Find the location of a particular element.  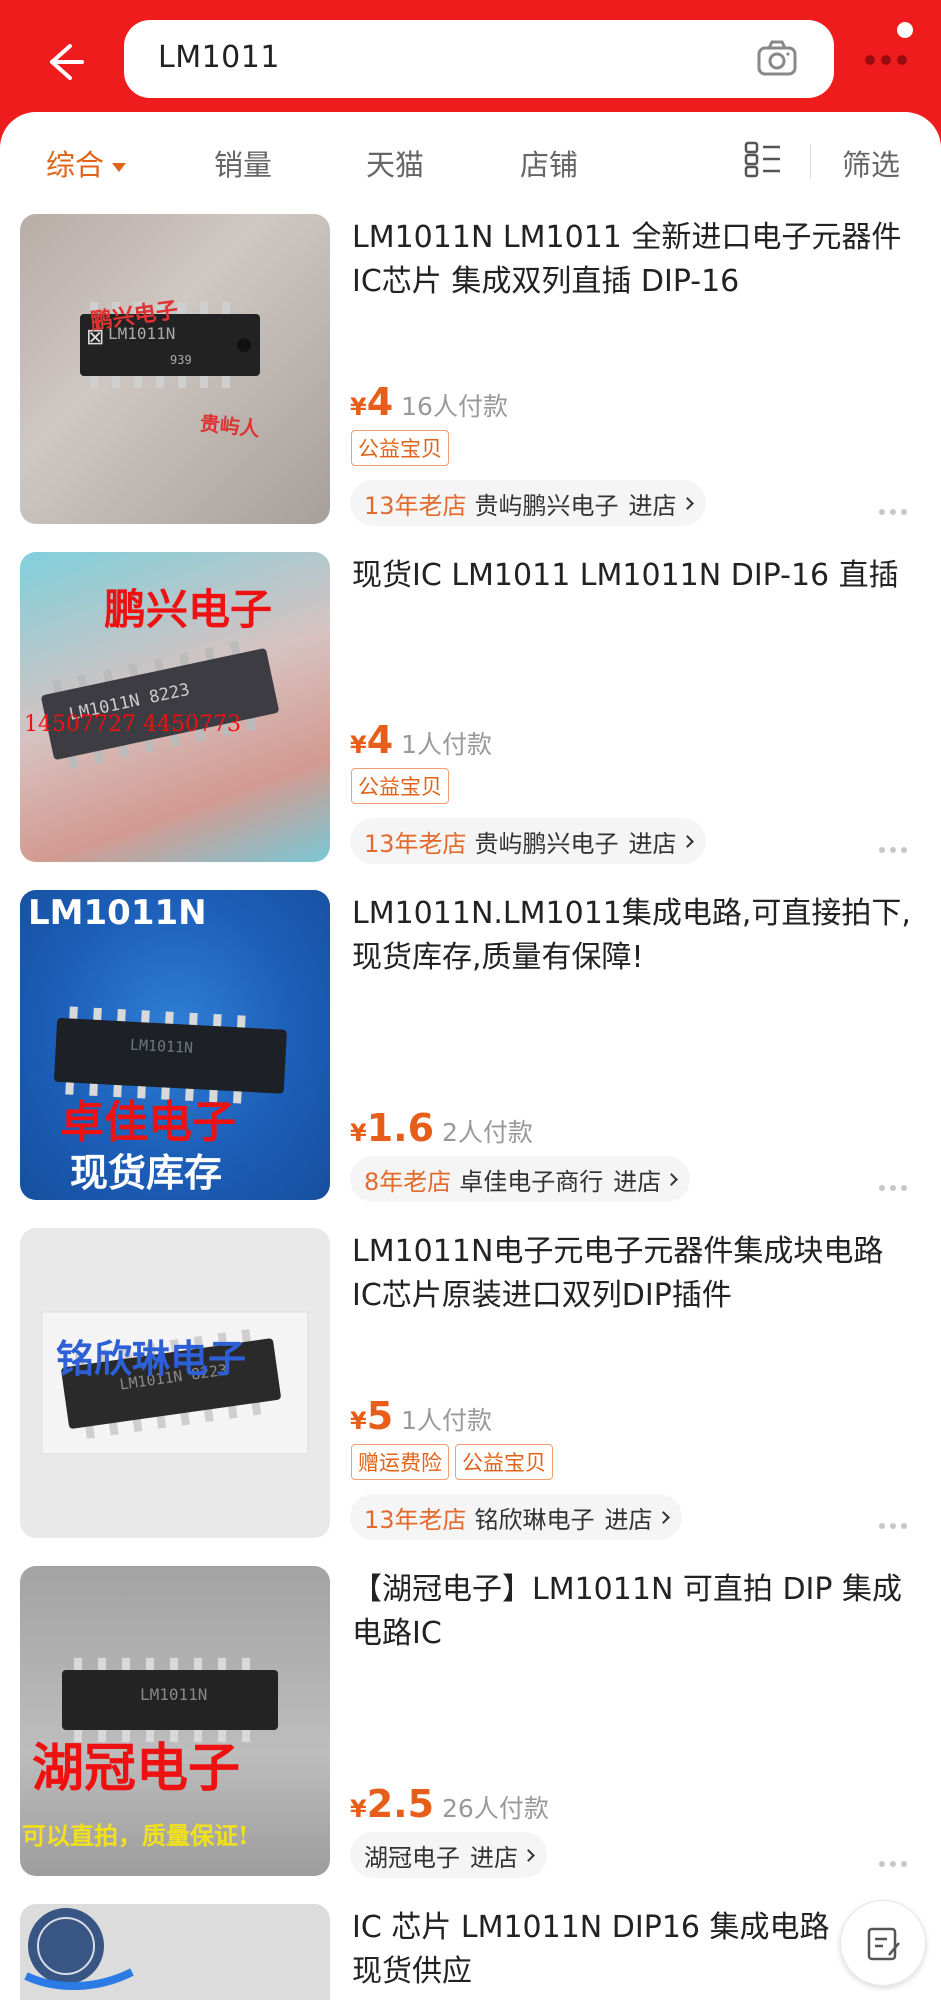

product-price: 5 is located at coordinates (380, 1416).